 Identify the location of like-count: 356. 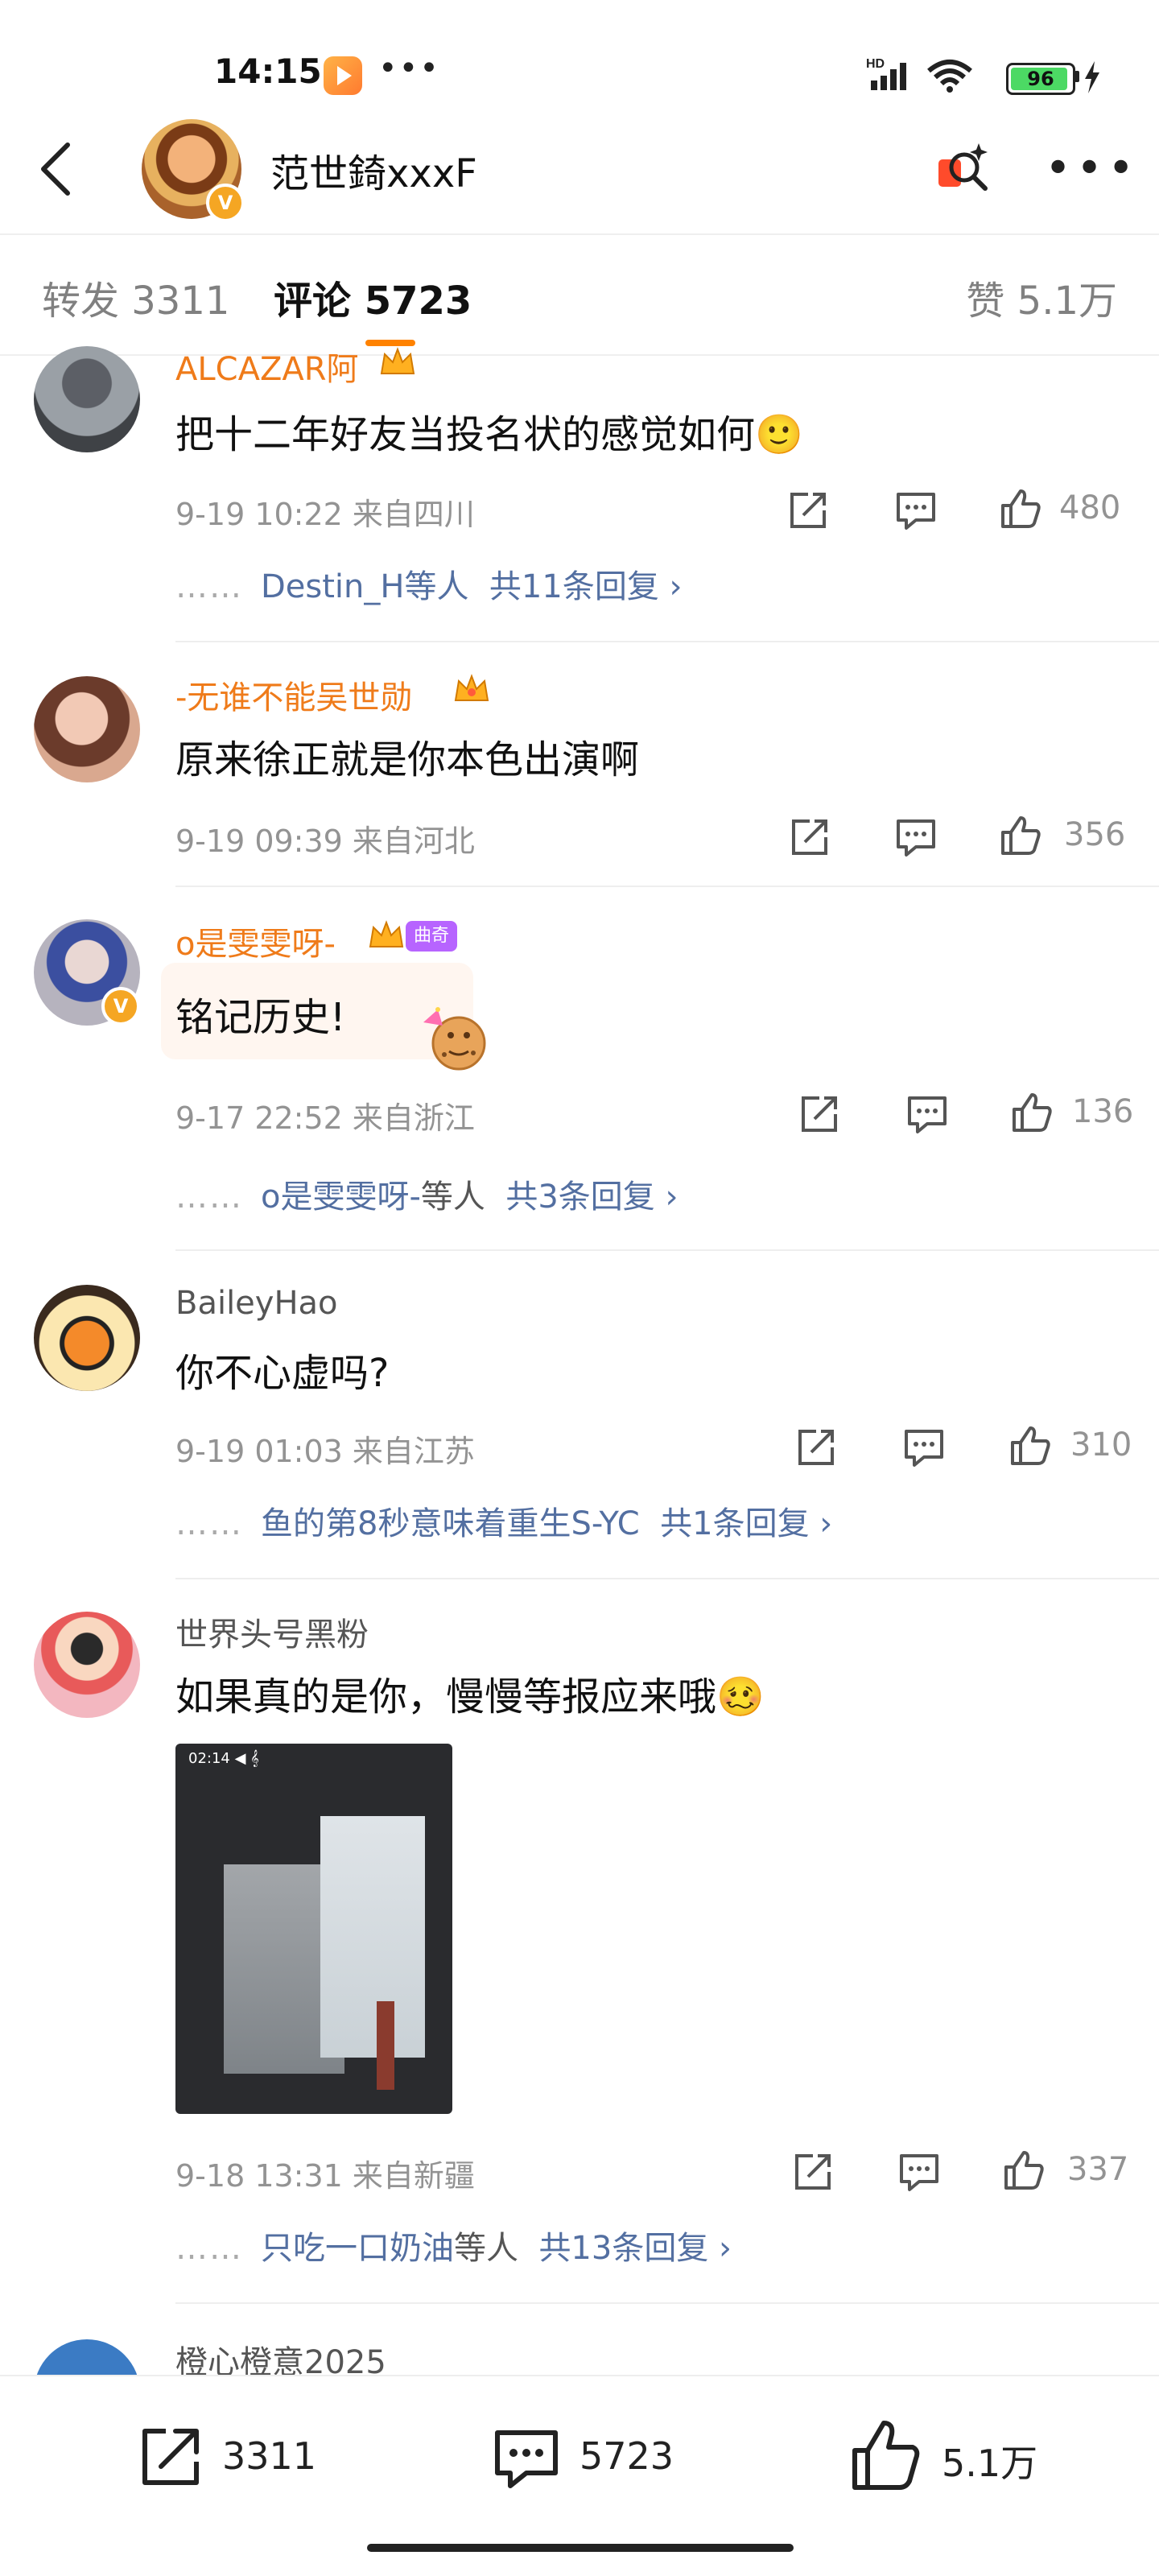
(1095, 834).